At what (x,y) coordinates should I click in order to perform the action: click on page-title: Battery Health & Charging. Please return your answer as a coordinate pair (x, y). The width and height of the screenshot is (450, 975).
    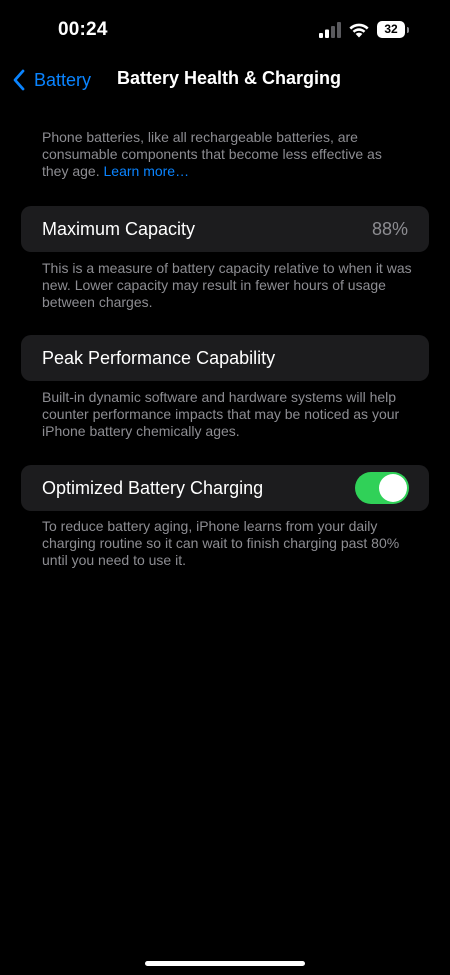
    Looking at the image, I should click on (229, 78).